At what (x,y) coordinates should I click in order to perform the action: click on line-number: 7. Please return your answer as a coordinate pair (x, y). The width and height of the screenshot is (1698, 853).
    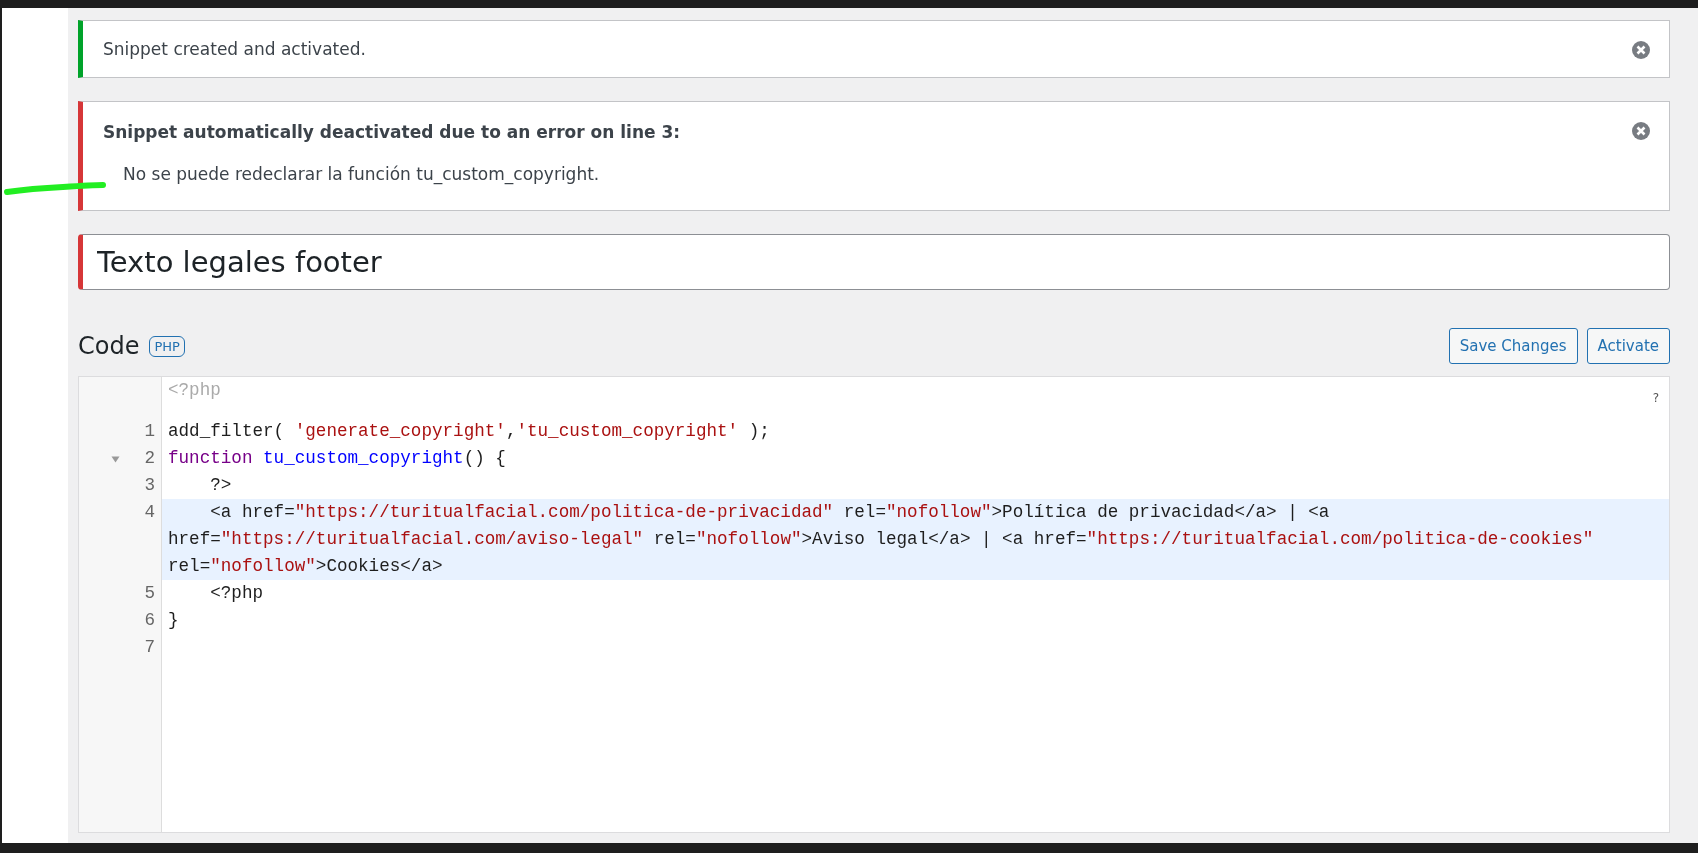
    Looking at the image, I should click on (149, 647).